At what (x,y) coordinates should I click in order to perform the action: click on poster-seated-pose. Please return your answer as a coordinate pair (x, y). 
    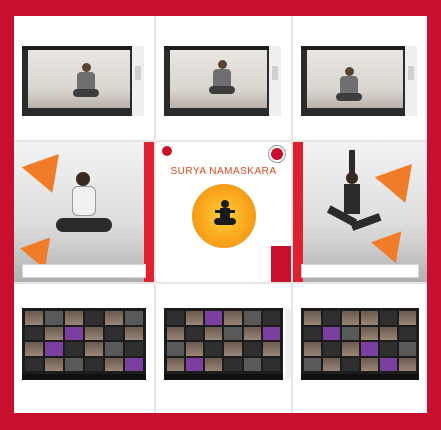
    Looking at the image, I should click on (84, 212).